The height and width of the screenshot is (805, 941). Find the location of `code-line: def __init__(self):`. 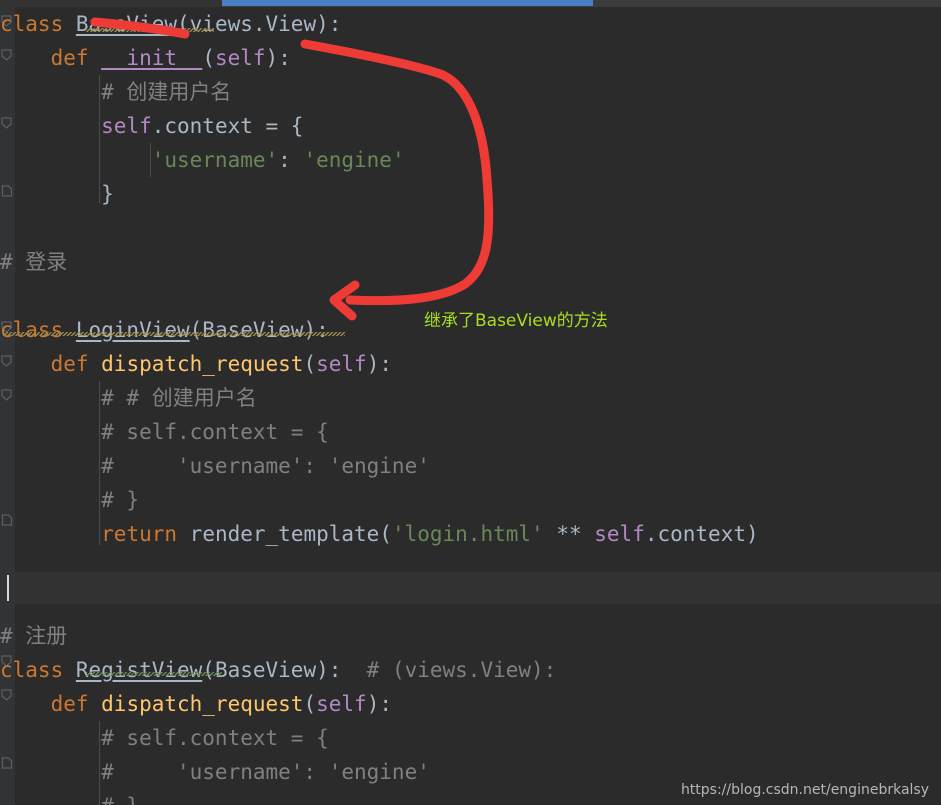

code-line: def __init__(self): is located at coordinates (145, 58).